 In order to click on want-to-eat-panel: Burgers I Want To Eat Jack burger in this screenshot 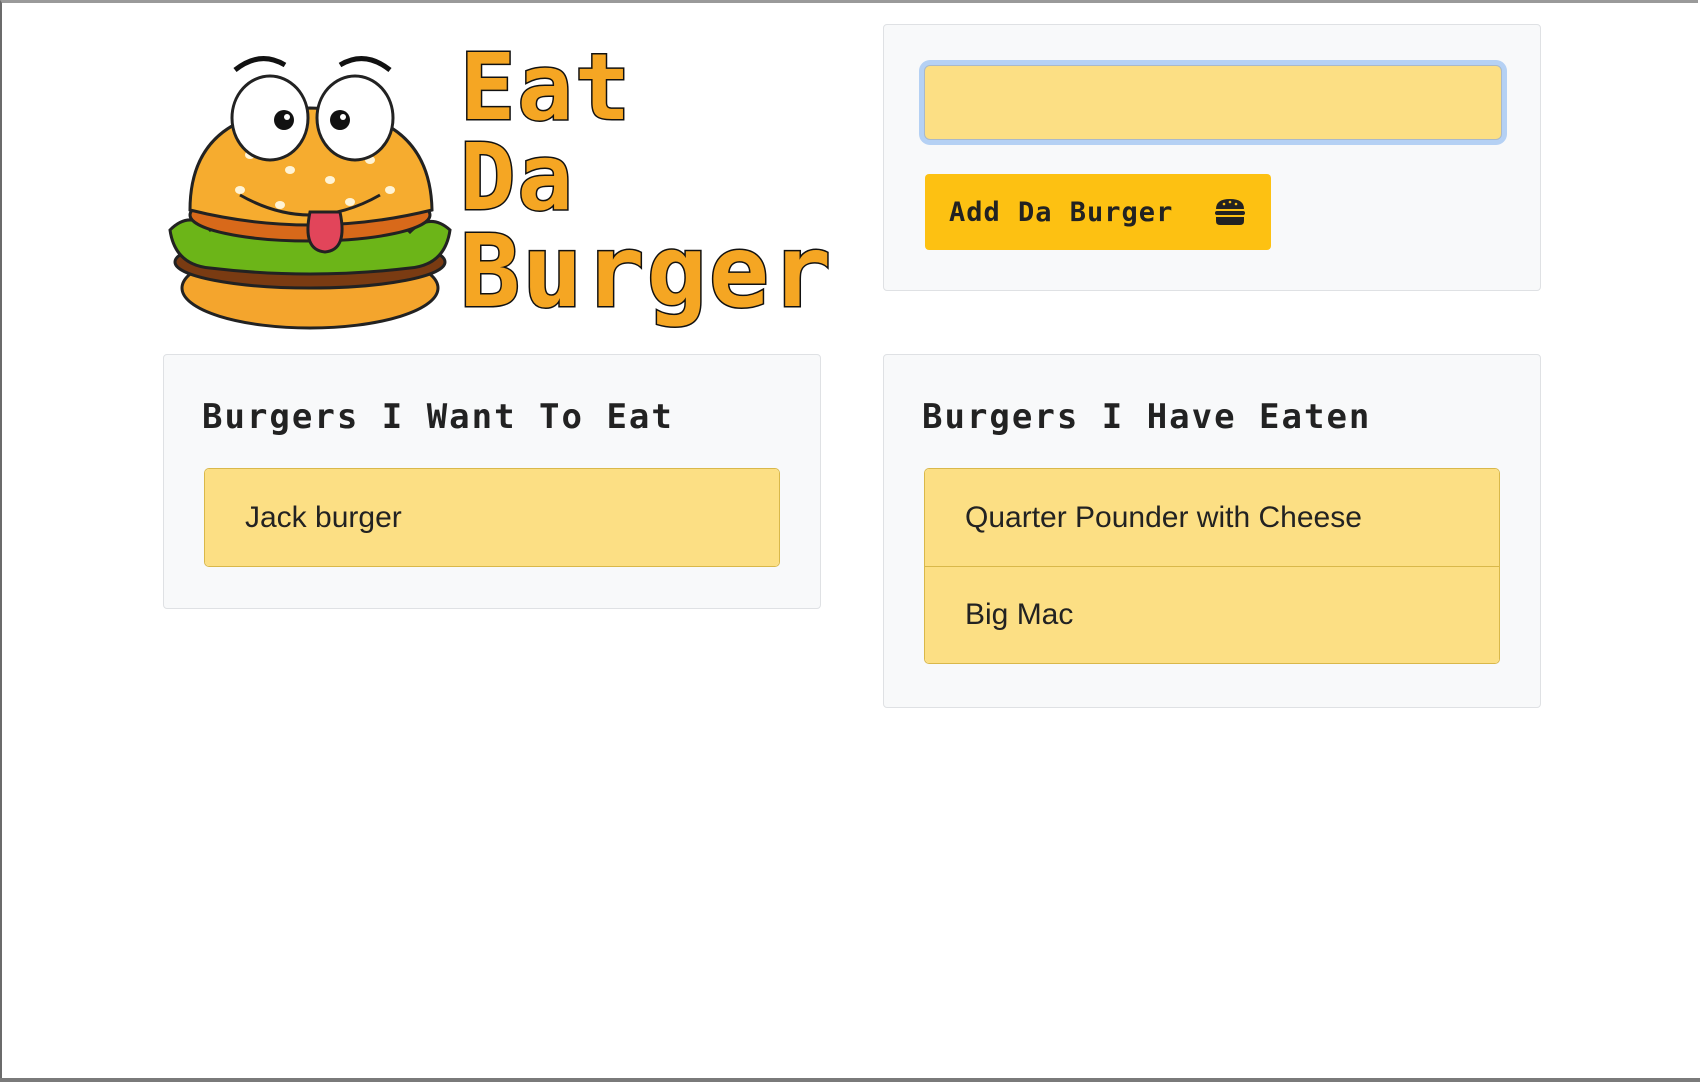, I will do `click(492, 481)`.